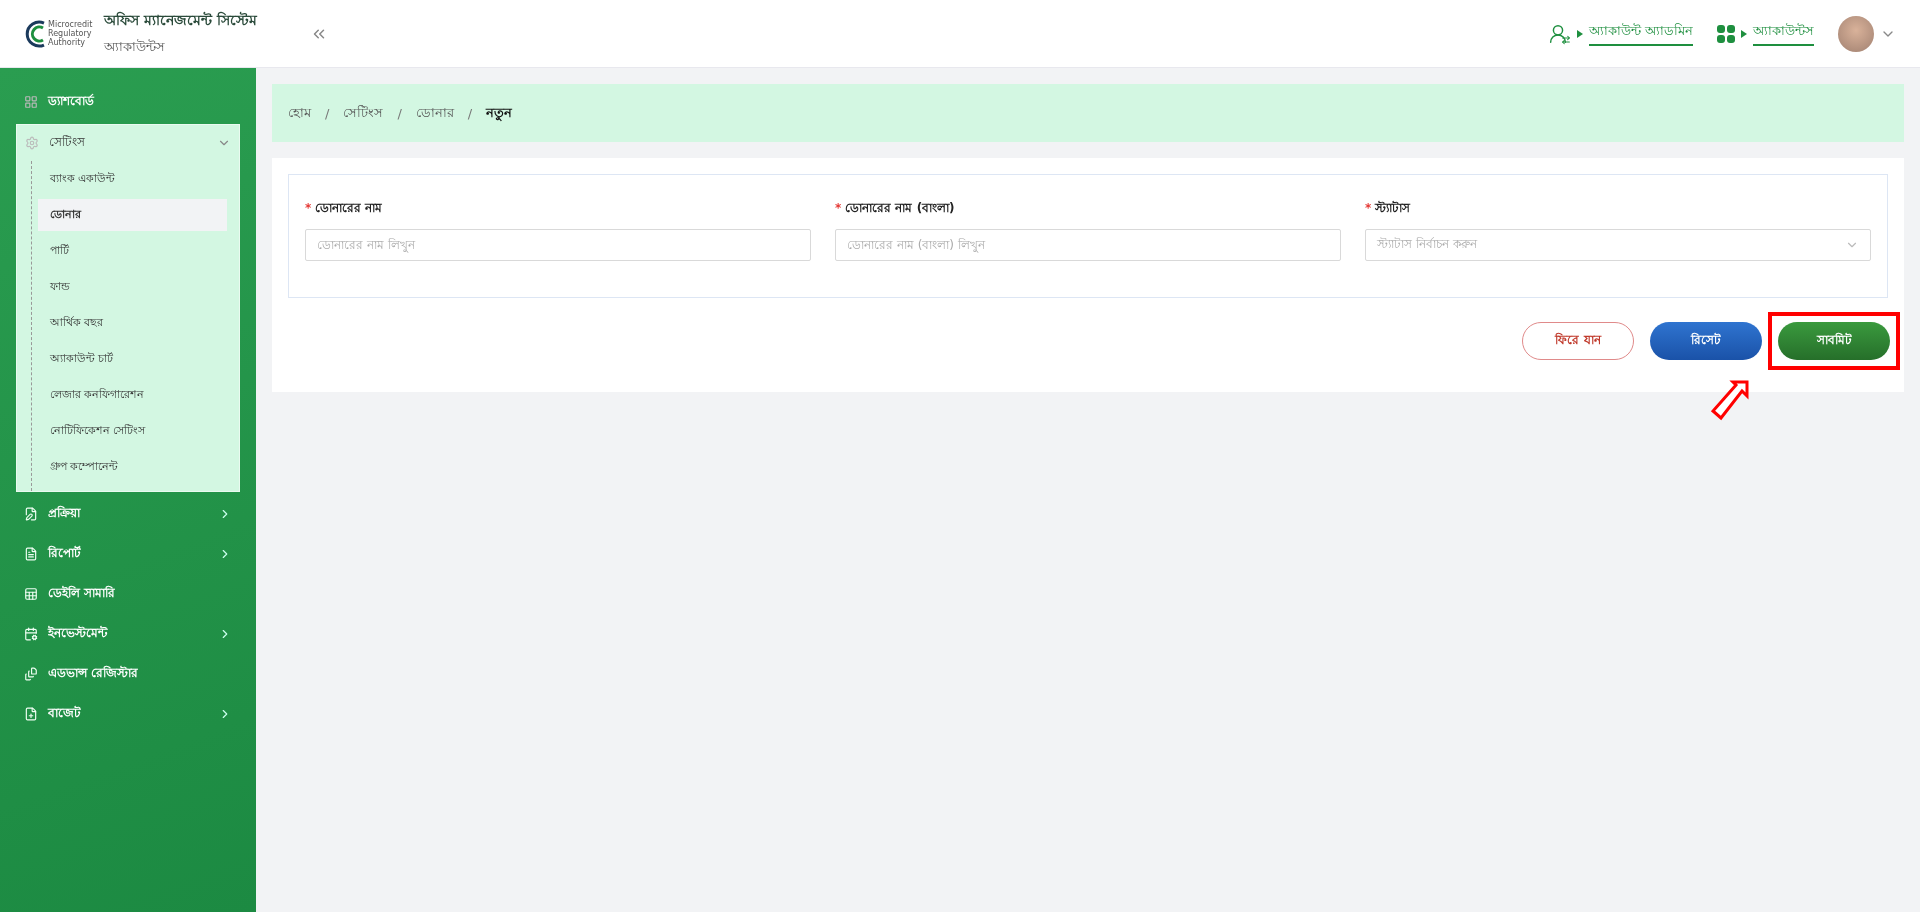 The height and width of the screenshot is (912, 1920). What do you see at coordinates (132, 287) in the screenshot?
I see `submenu-item: ফান্ড` at bounding box center [132, 287].